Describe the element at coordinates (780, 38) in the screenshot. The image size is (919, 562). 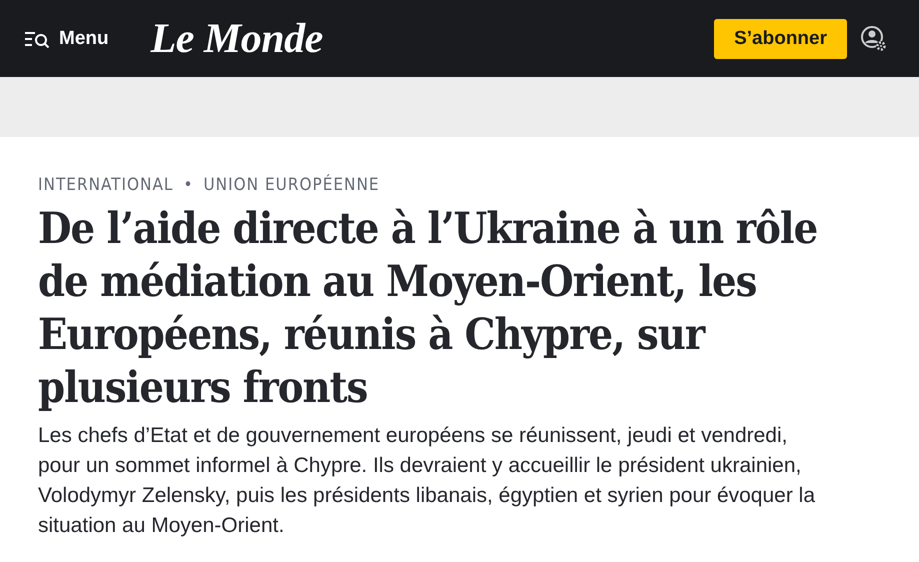
I see `subscribe-button: S’abonner` at that location.